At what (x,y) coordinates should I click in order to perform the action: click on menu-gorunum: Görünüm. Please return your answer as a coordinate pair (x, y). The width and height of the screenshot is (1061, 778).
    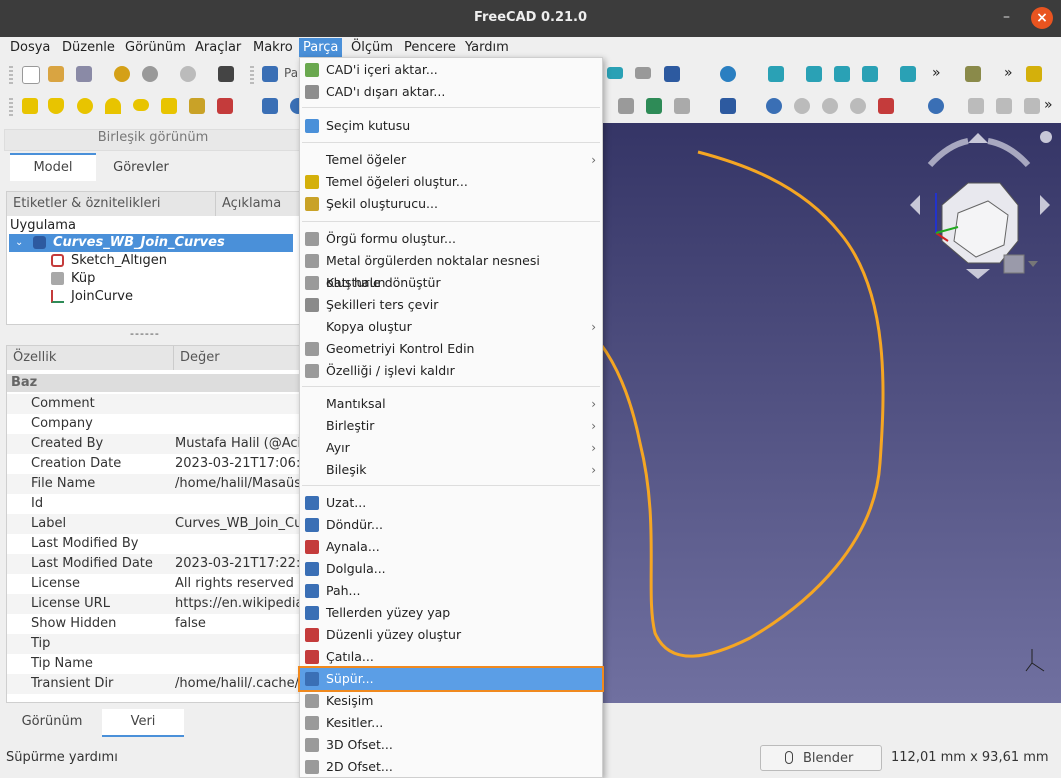
    Looking at the image, I should click on (155, 47).